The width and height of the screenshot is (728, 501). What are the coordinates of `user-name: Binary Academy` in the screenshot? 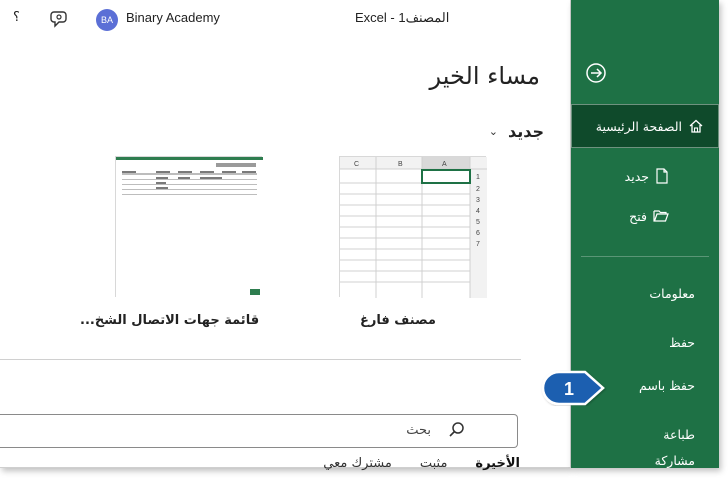 It's located at (173, 17).